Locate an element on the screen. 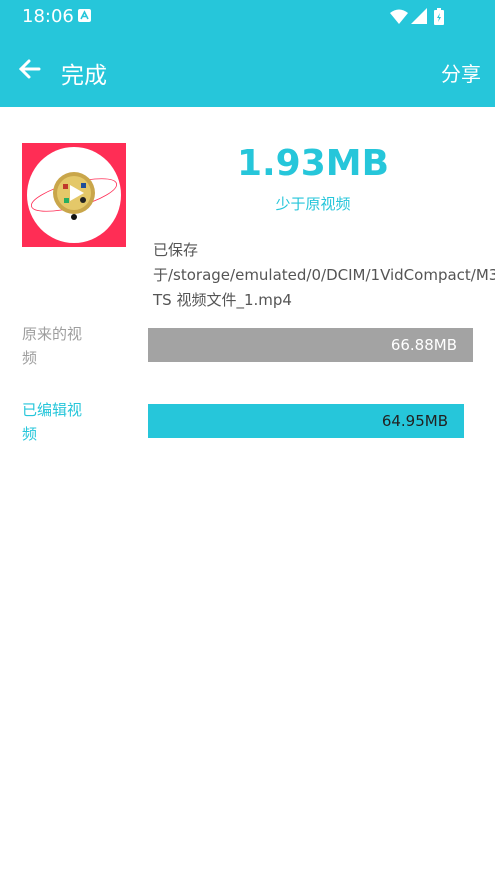  edited-size-value: 64.95MB is located at coordinates (414, 421).